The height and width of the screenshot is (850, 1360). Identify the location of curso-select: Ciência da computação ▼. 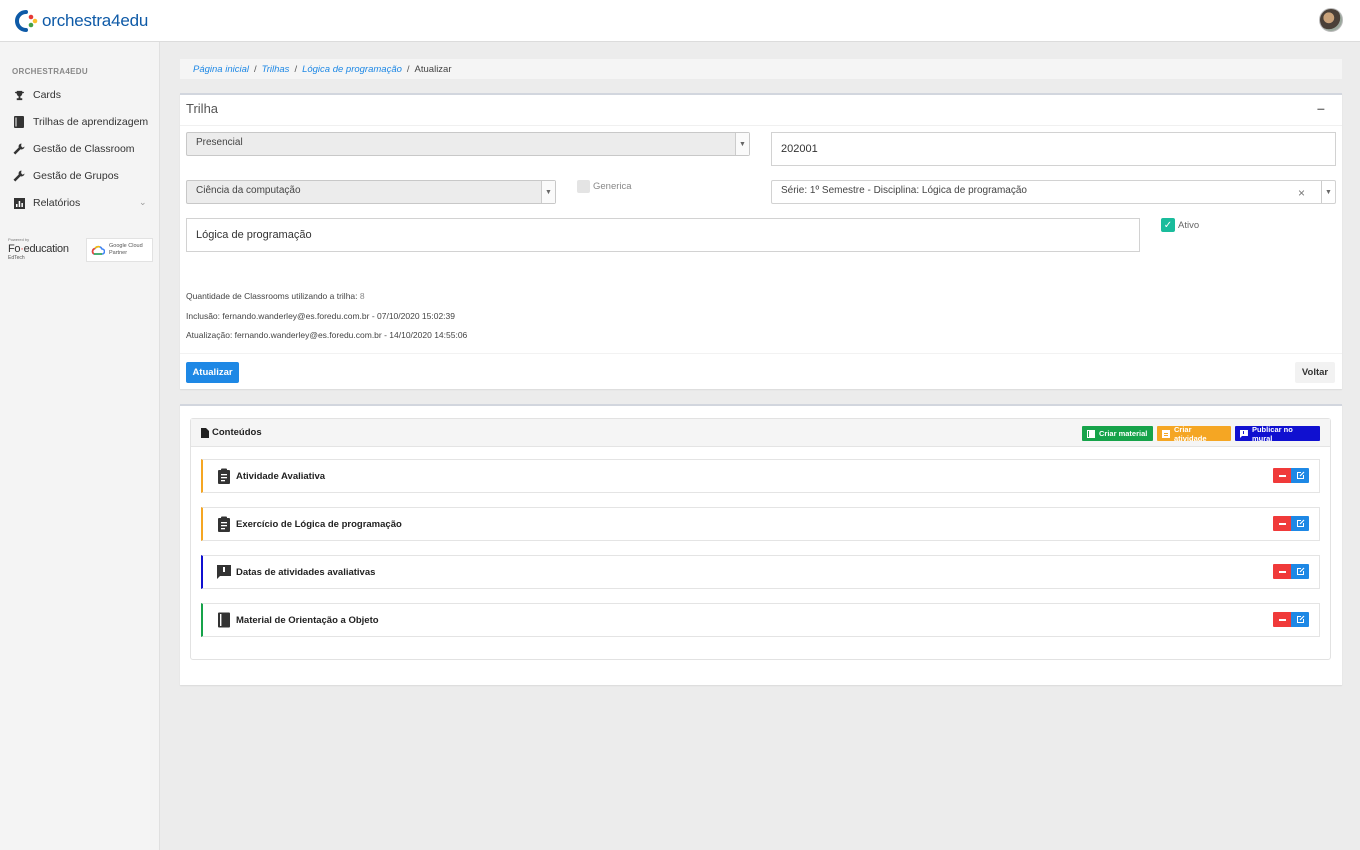
(371, 192).